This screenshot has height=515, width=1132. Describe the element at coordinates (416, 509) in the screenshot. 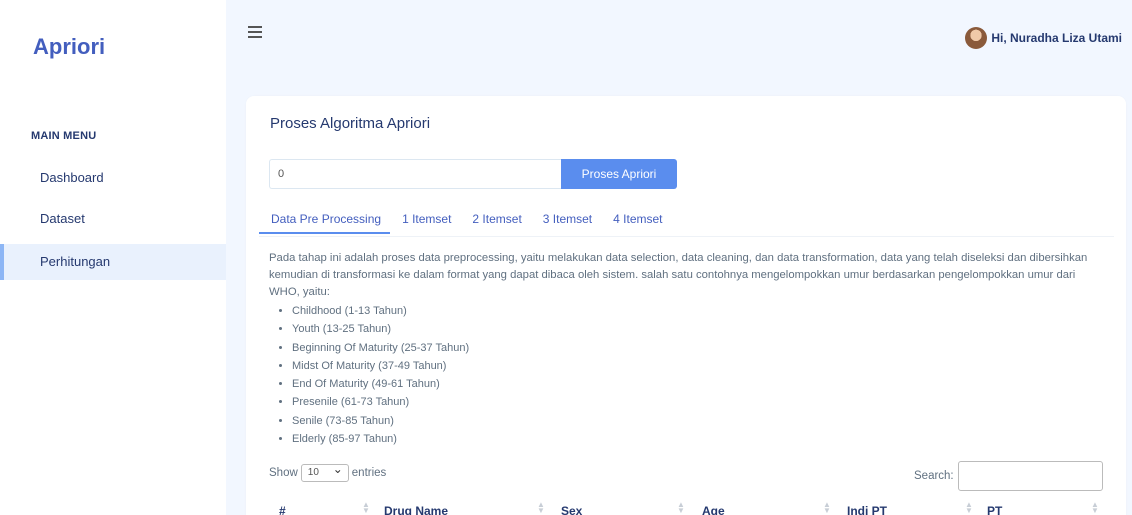

I see `column-header-drug-name: Drug Name` at that location.